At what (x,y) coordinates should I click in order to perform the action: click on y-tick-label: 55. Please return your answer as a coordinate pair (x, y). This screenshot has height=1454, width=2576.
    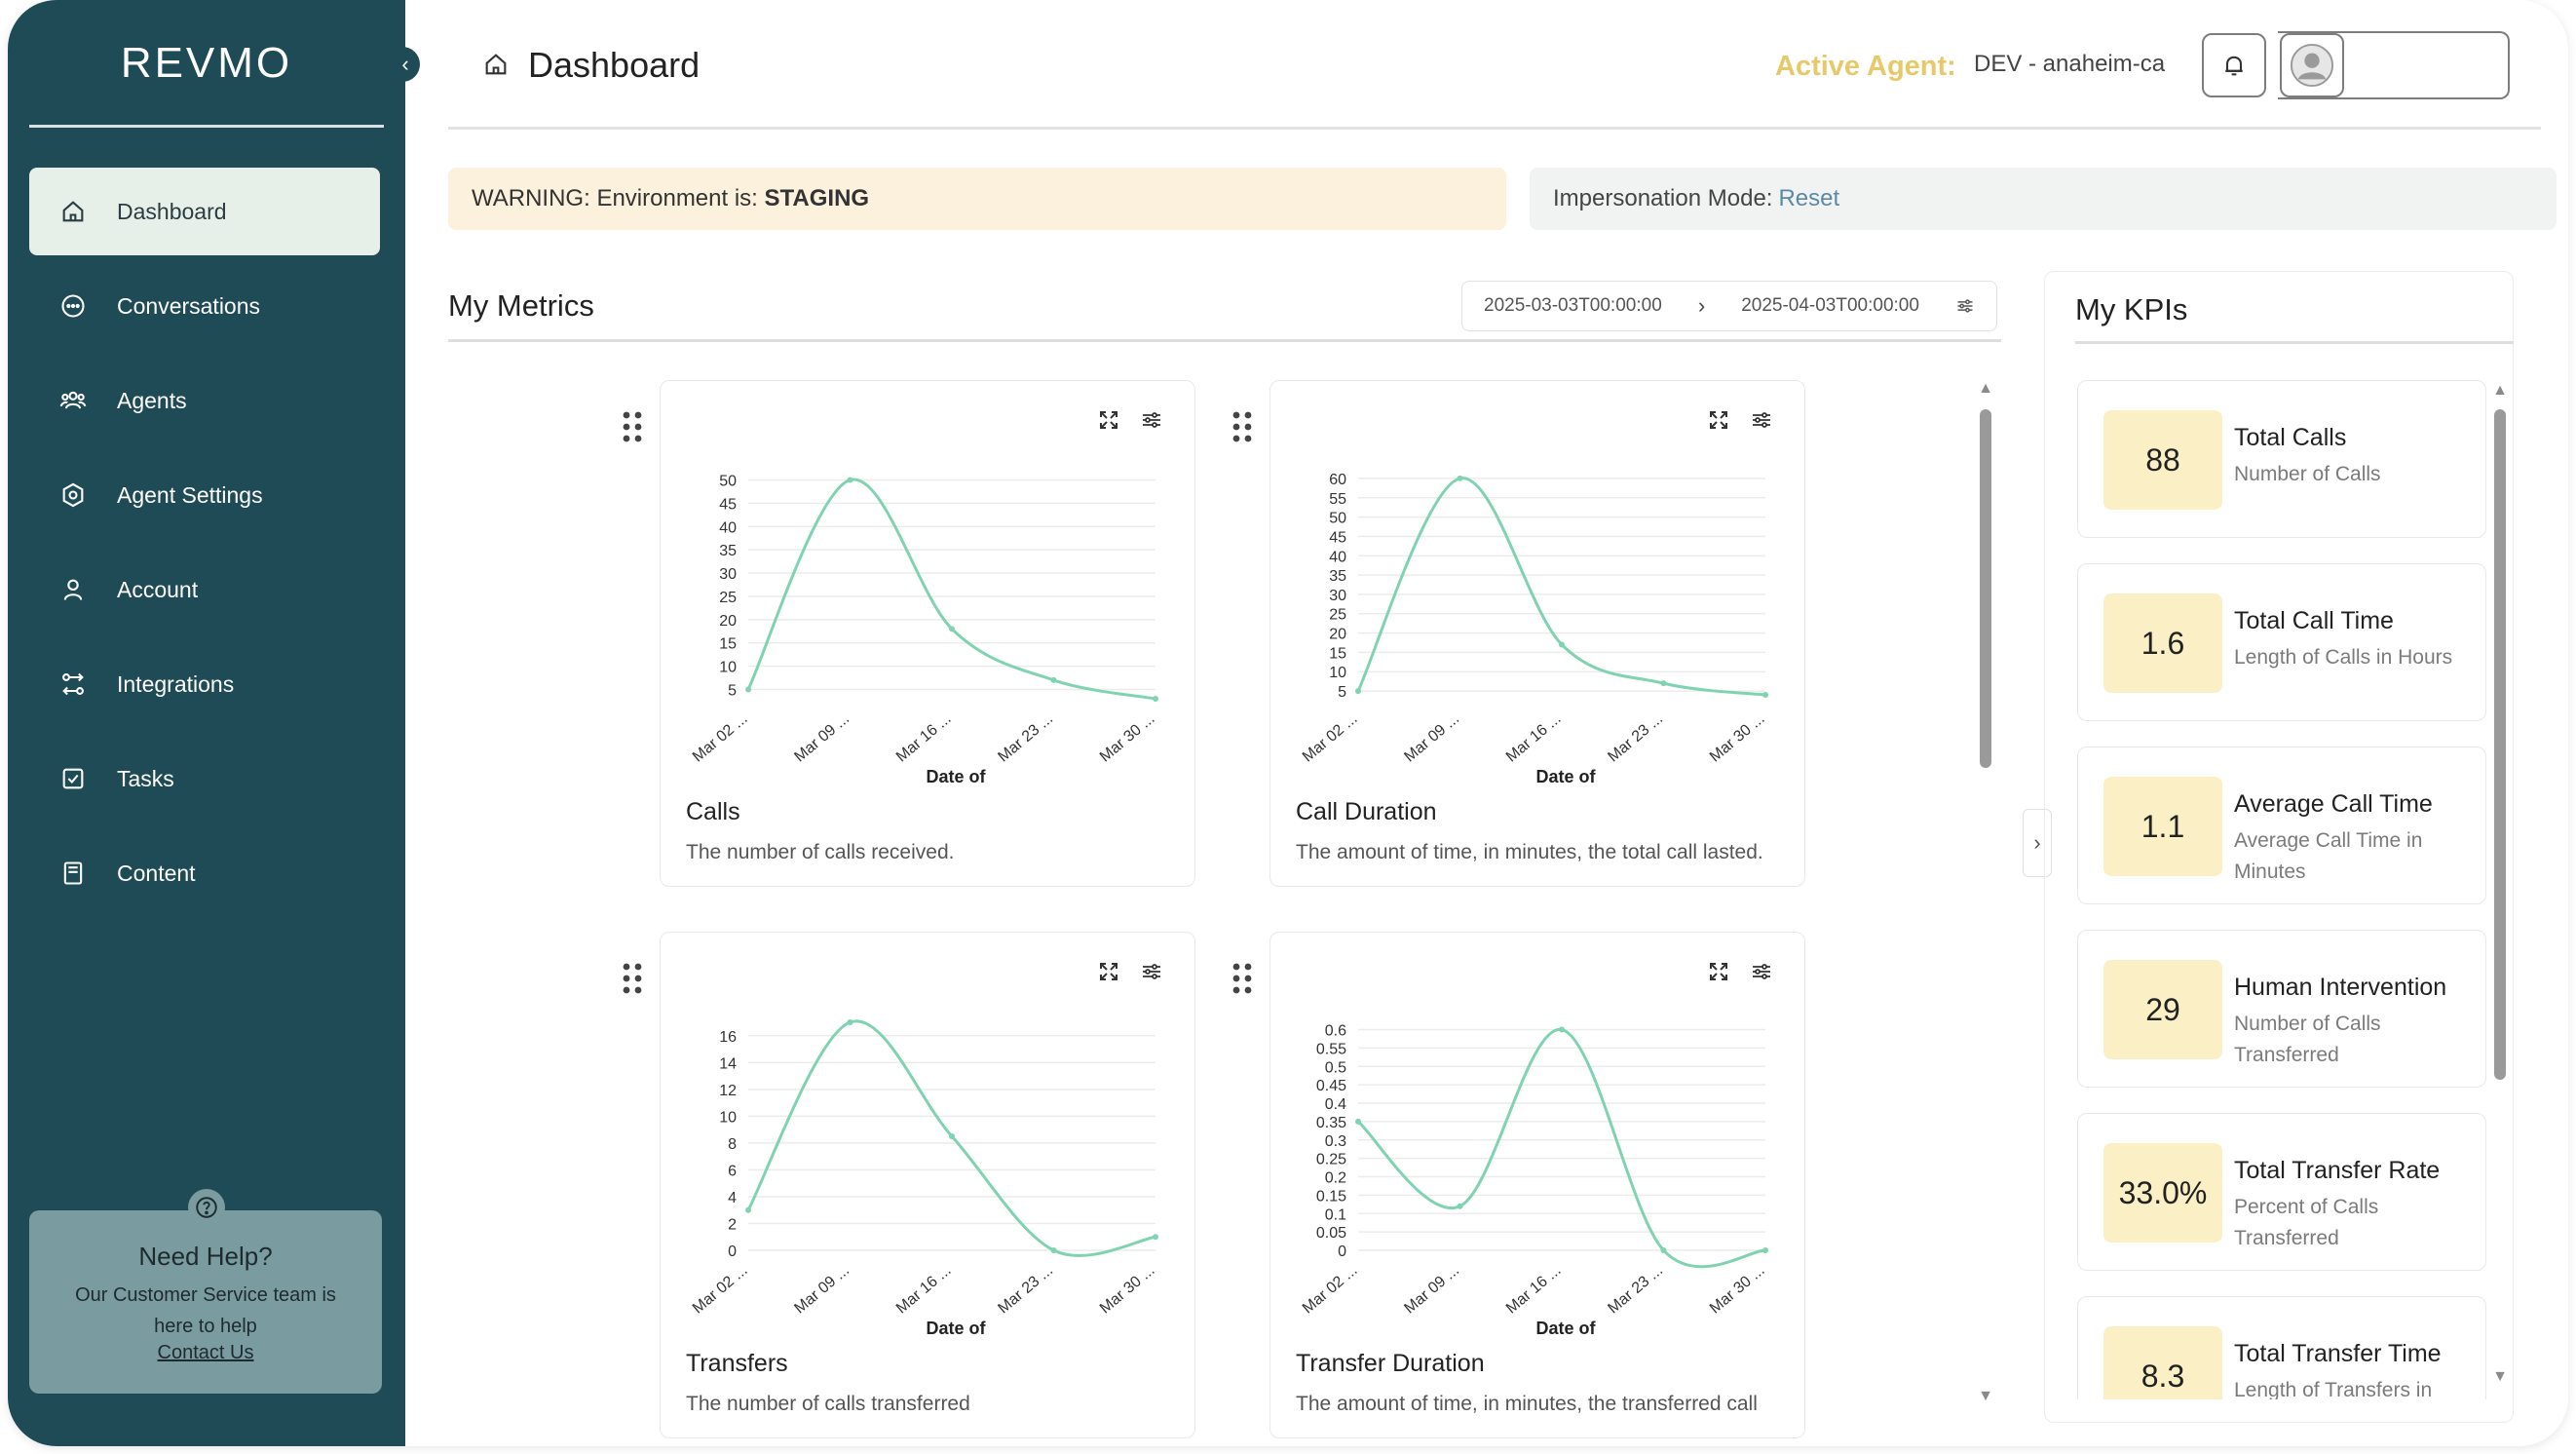
    Looking at the image, I should click on (1337, 499).